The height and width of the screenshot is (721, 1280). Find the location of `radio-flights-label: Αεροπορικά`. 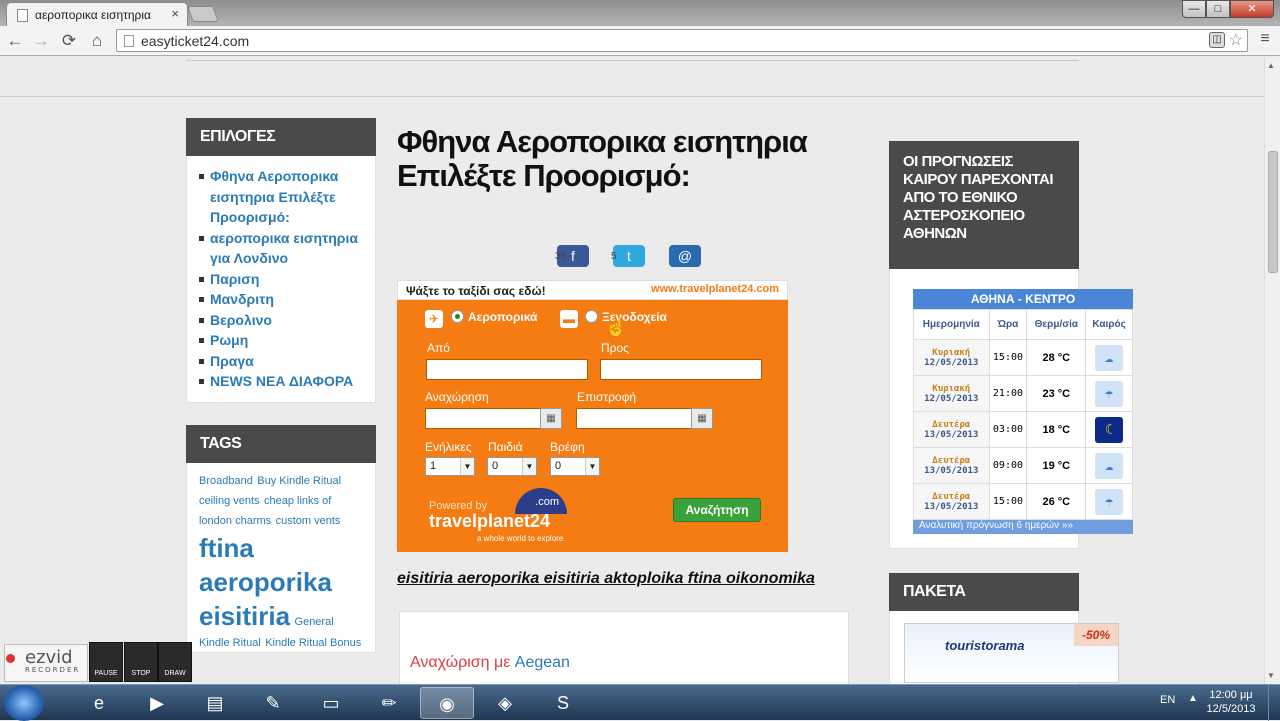

radio-flights-label: Αεροπορικά is located at coordinates (503, 317).